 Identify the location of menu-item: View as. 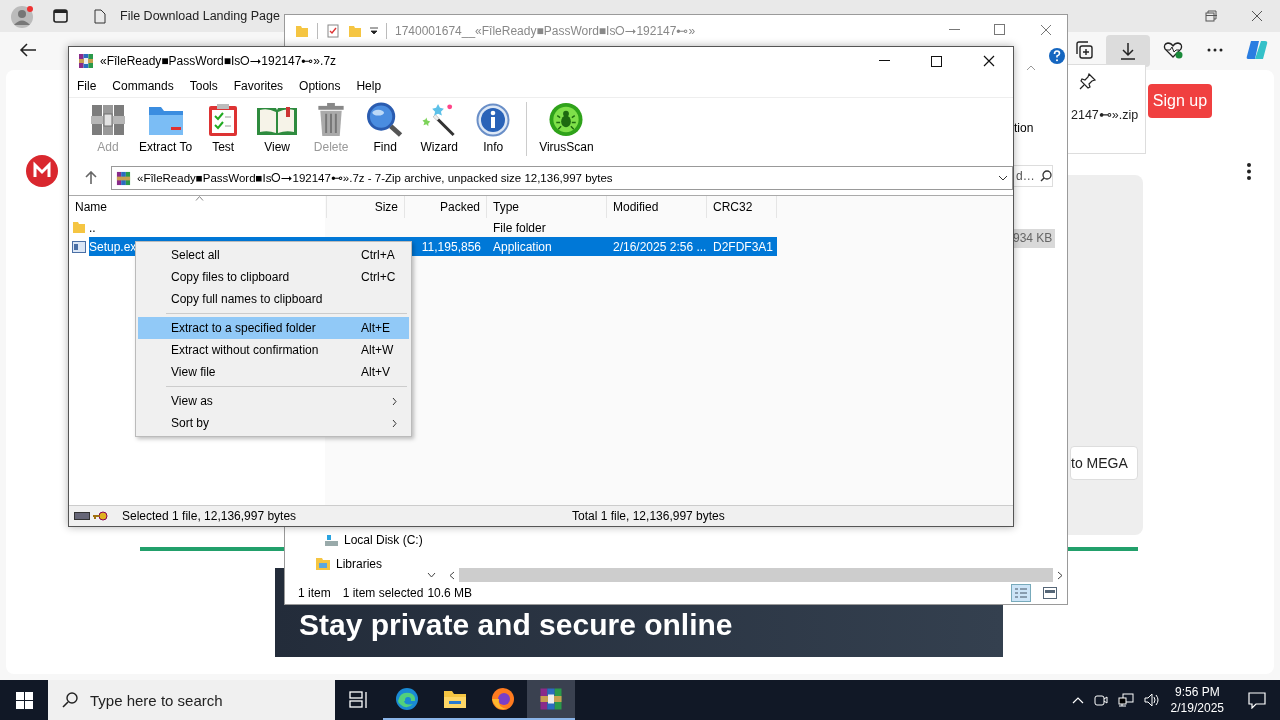
(273, 401).